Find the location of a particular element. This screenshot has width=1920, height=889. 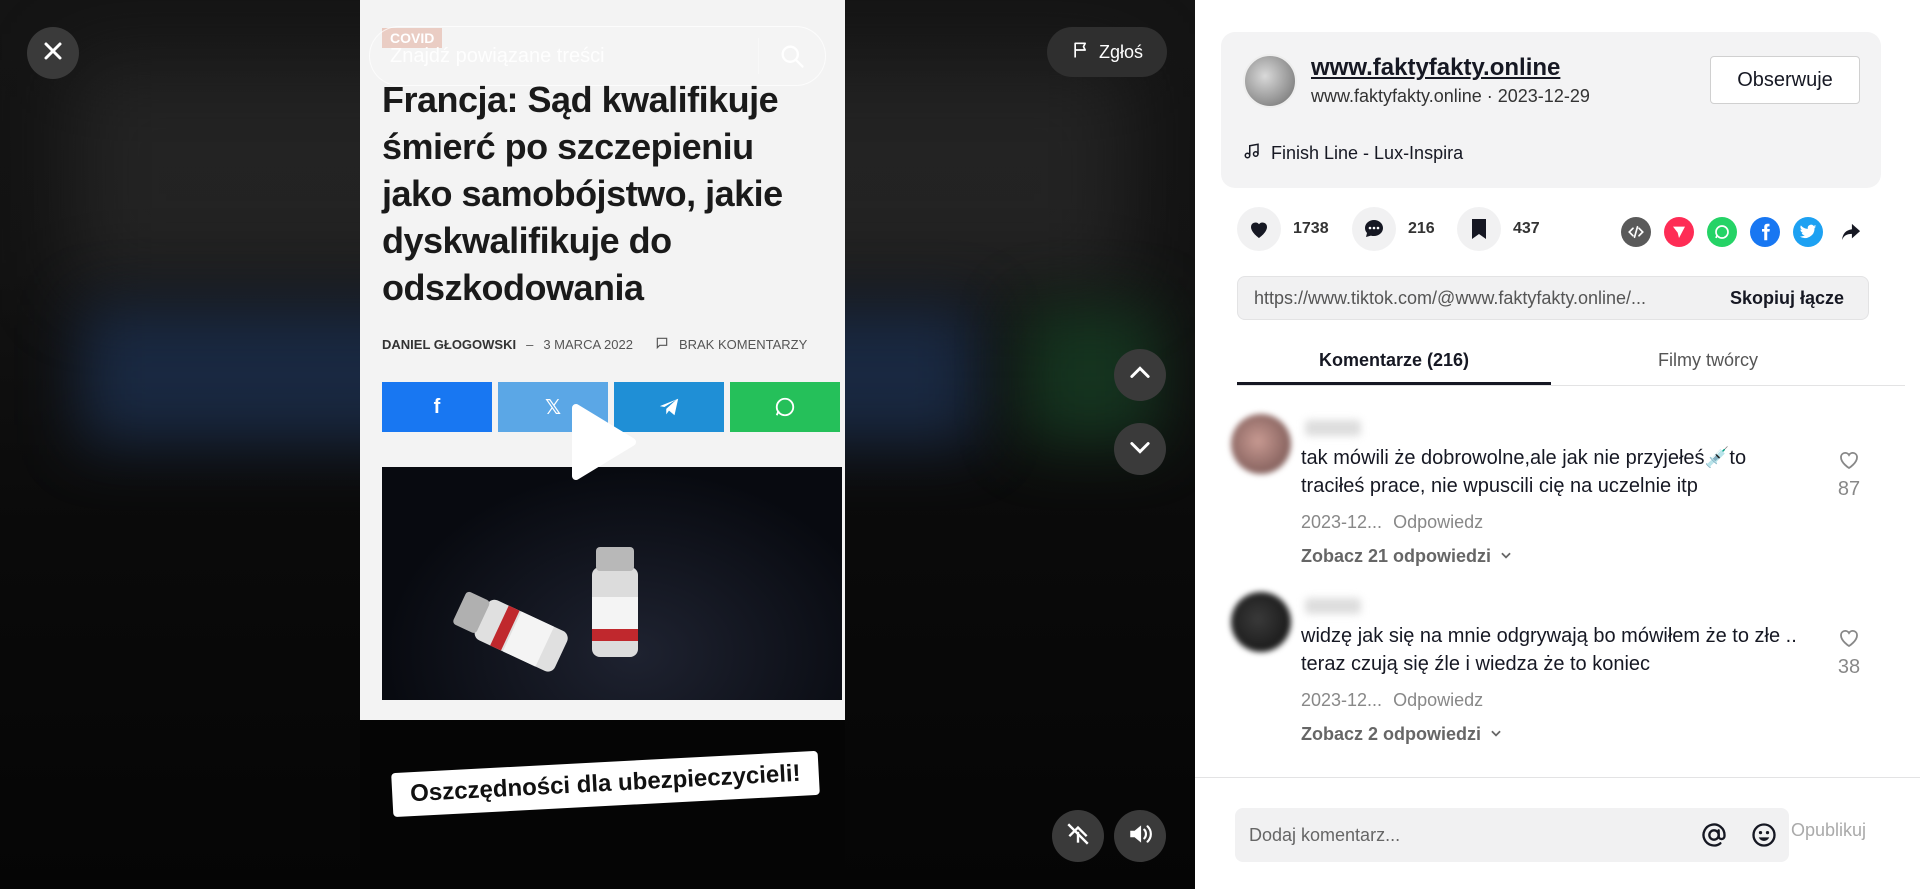

save-count: 437 is located at coordinates (1526, 228).